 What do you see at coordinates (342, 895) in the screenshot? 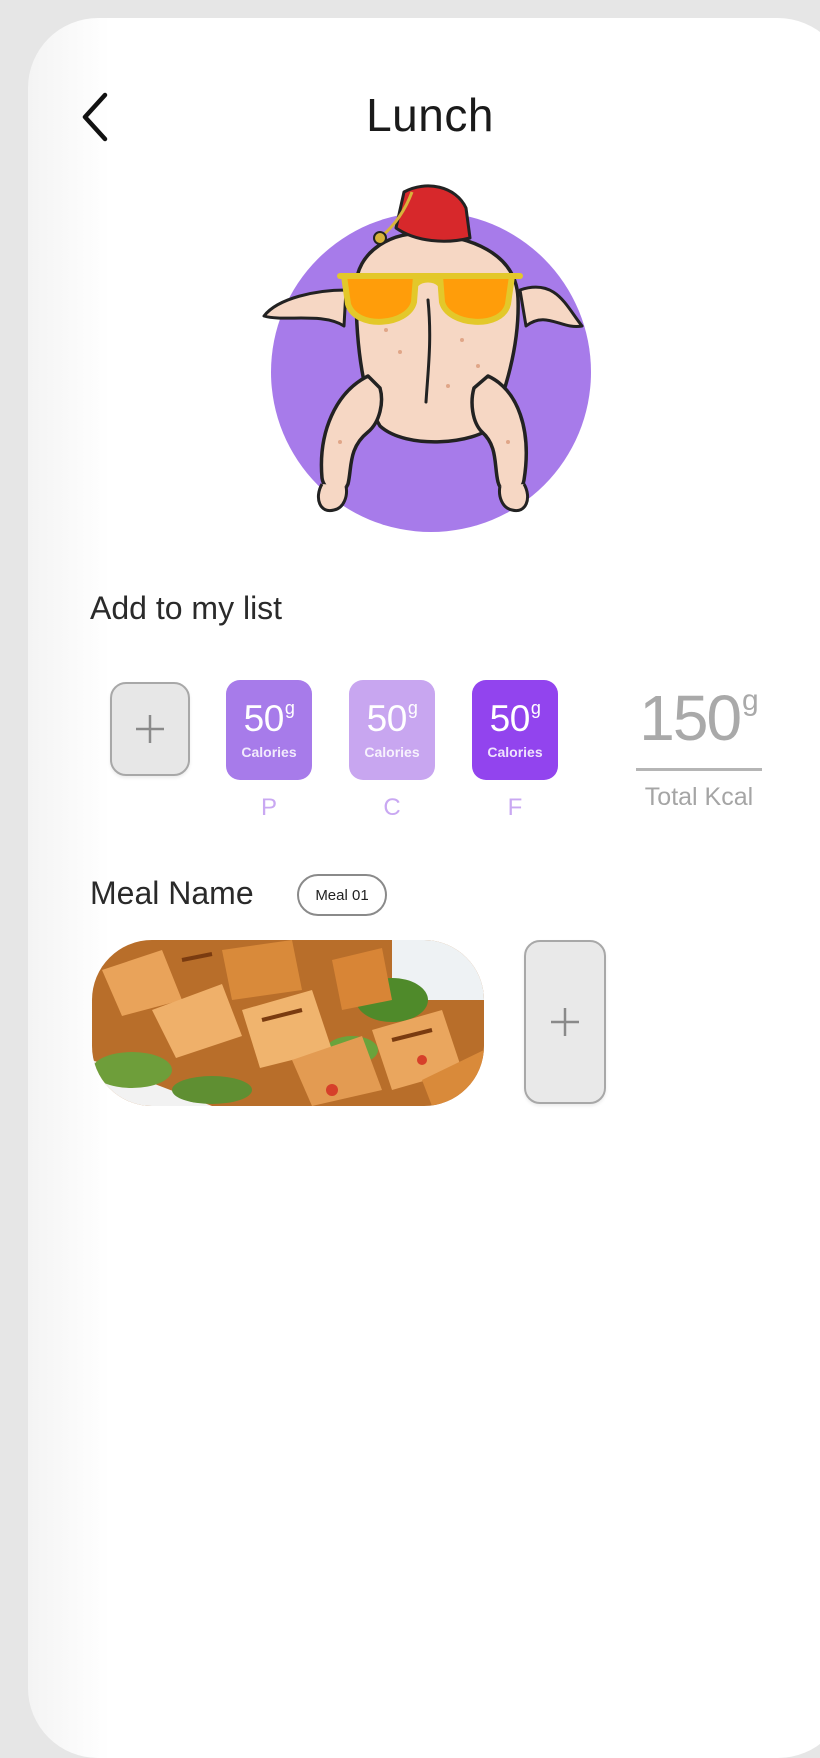
I see `meal-badge: Meal 01` at bounding box center [342, 895].